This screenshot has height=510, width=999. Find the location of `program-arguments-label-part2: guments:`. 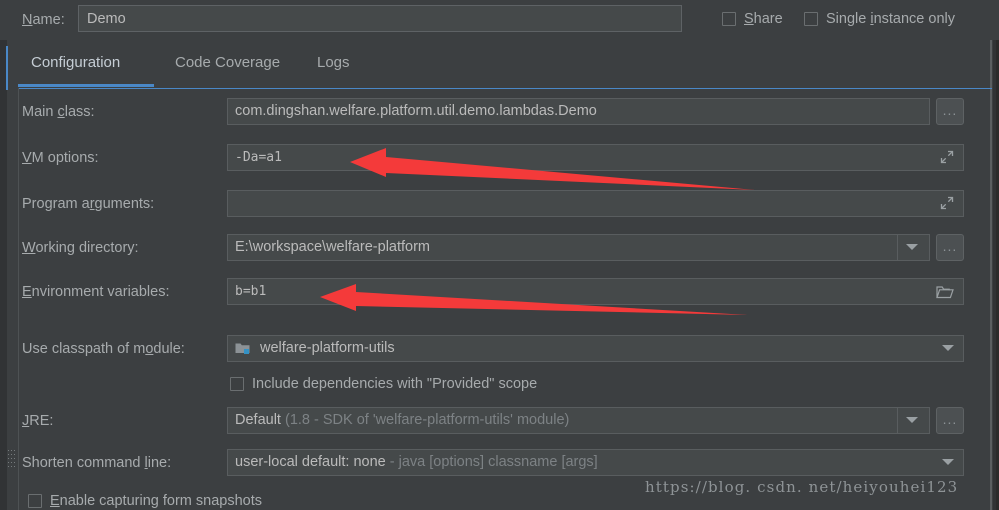

program-arguments-label-part2: guments: is located at coordinates (124, 204).